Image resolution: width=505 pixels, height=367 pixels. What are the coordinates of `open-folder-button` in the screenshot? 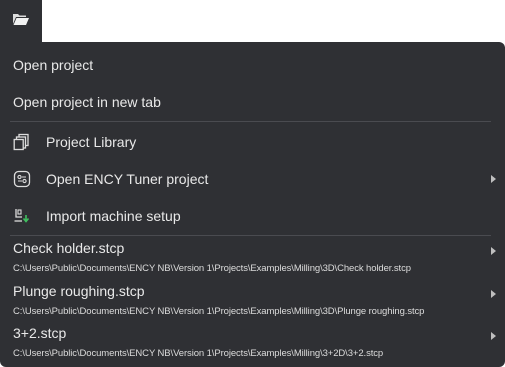 It's located at (21, 21).